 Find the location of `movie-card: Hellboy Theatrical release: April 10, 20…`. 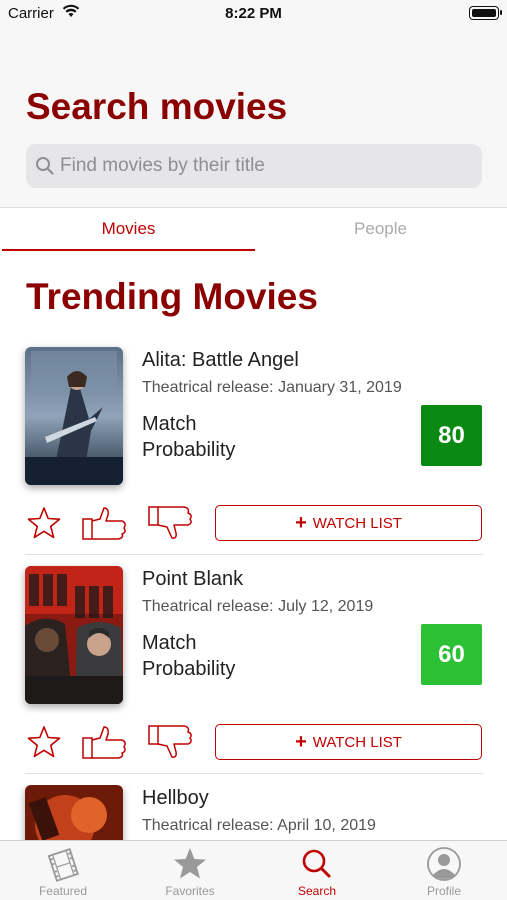

movie-card: Hellboy Theatrical release: April 10, 20… is located at coordinates (253, 812).